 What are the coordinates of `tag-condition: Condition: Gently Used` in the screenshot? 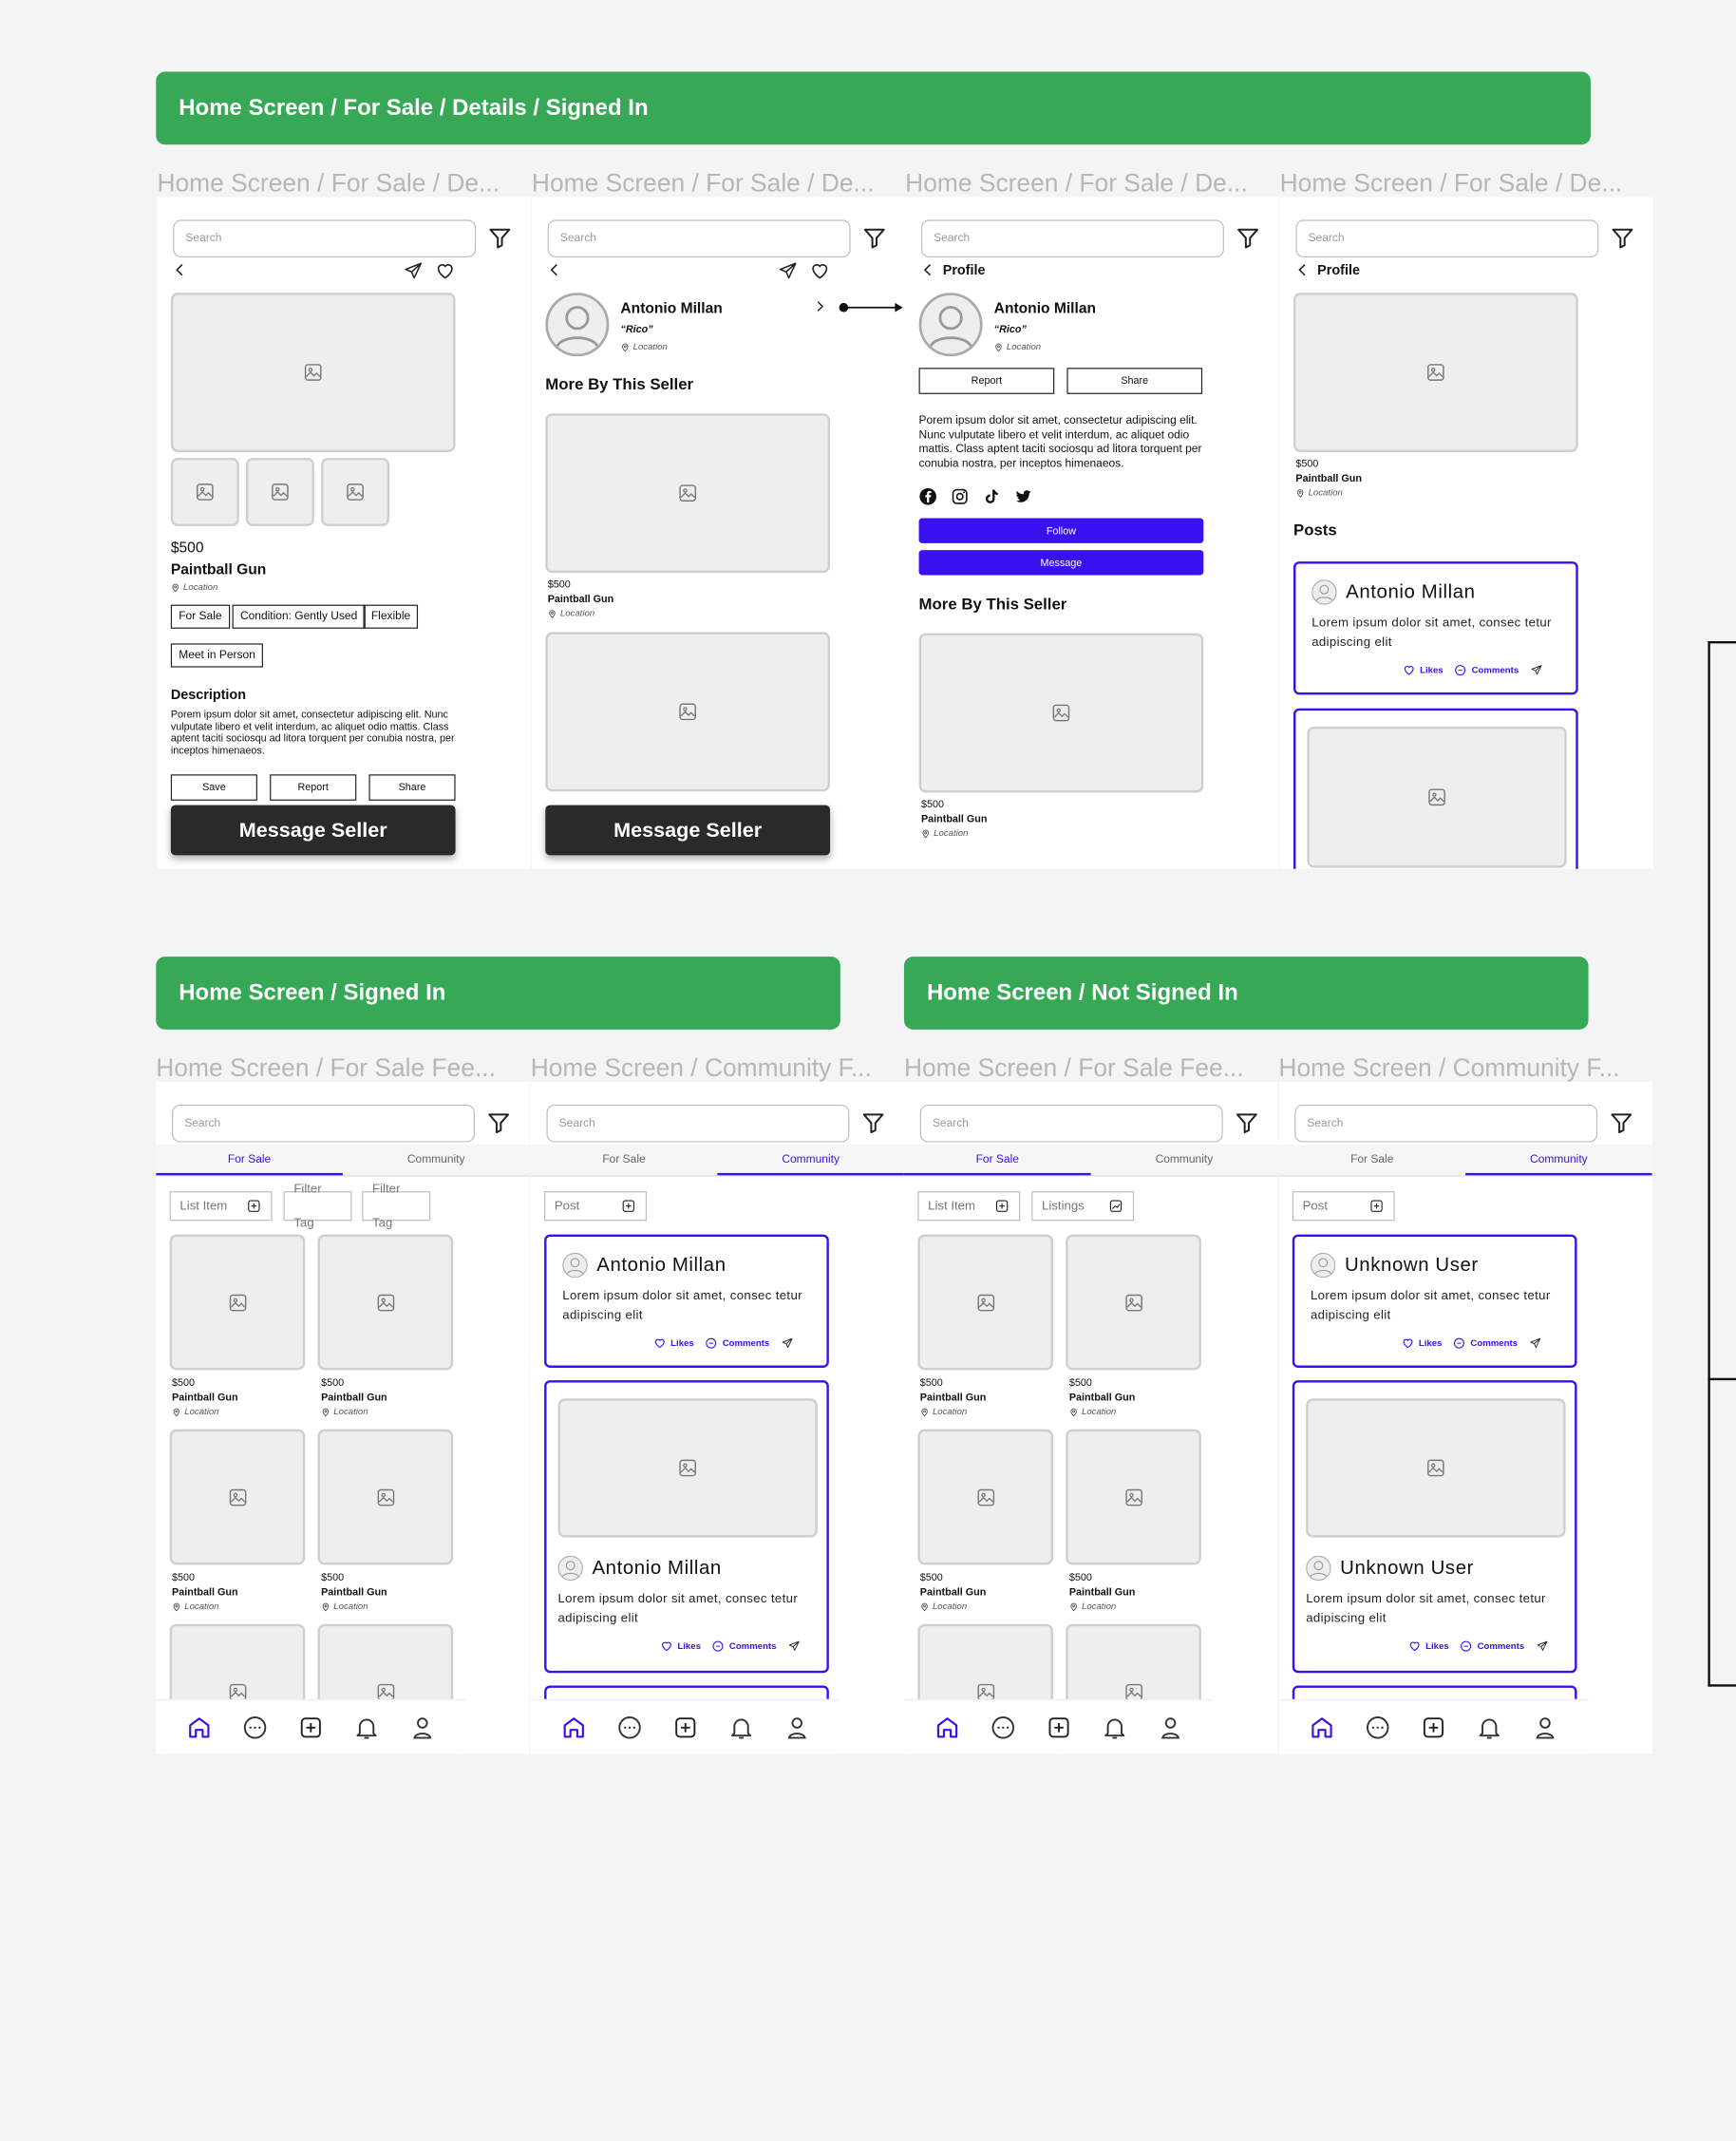 It's located at (299, 616).